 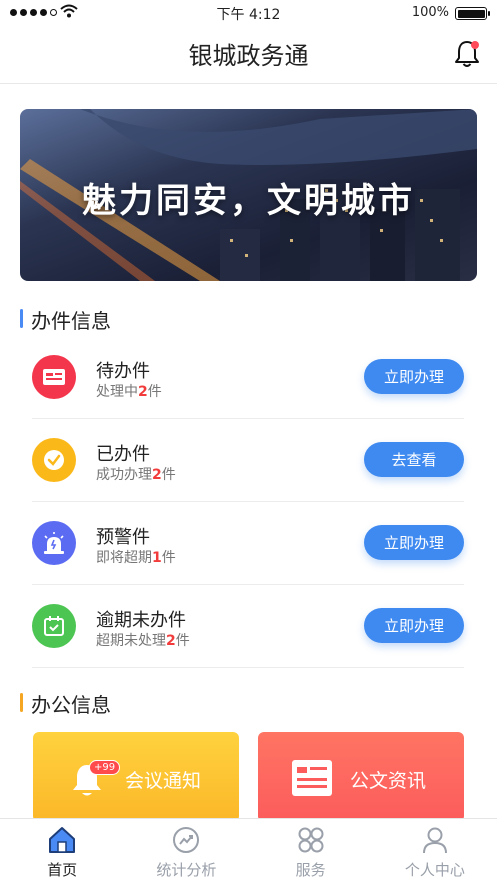 I want to click on meeting-badge: +99, so click(x=105, y=767).